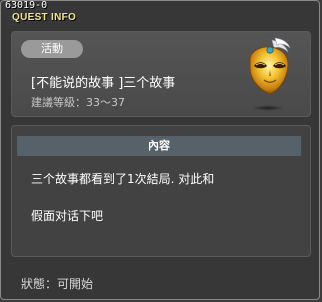  I want to click on quest-name: [不能说的故事 ]三个故事, so click(103, 83).